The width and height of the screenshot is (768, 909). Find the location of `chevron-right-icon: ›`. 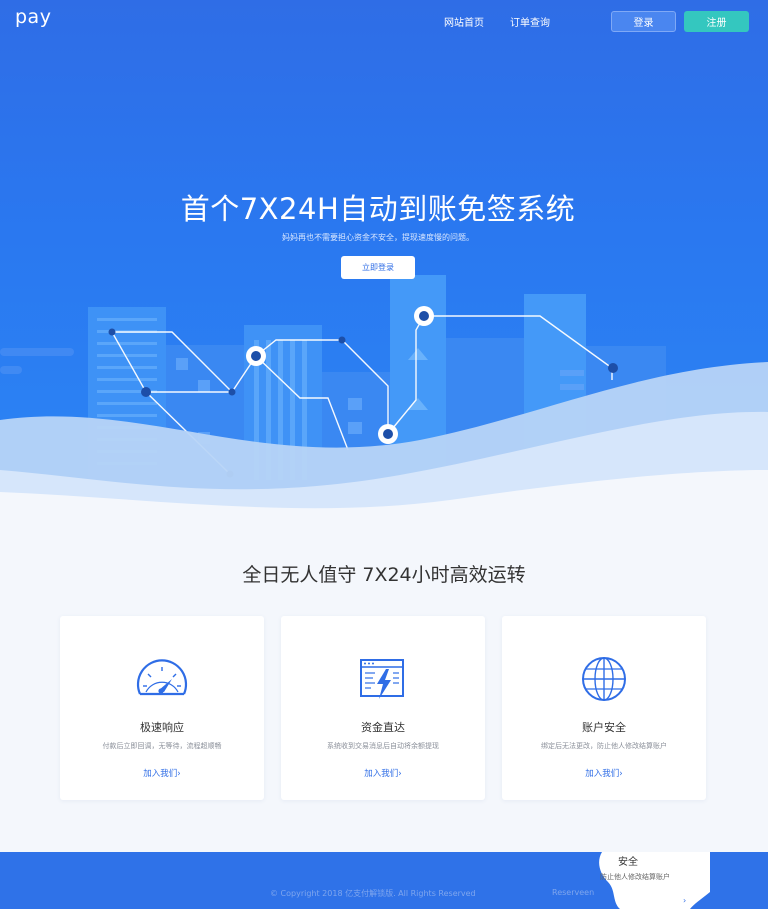

chevron-right-icon: › is located at coordinates (685, 900).